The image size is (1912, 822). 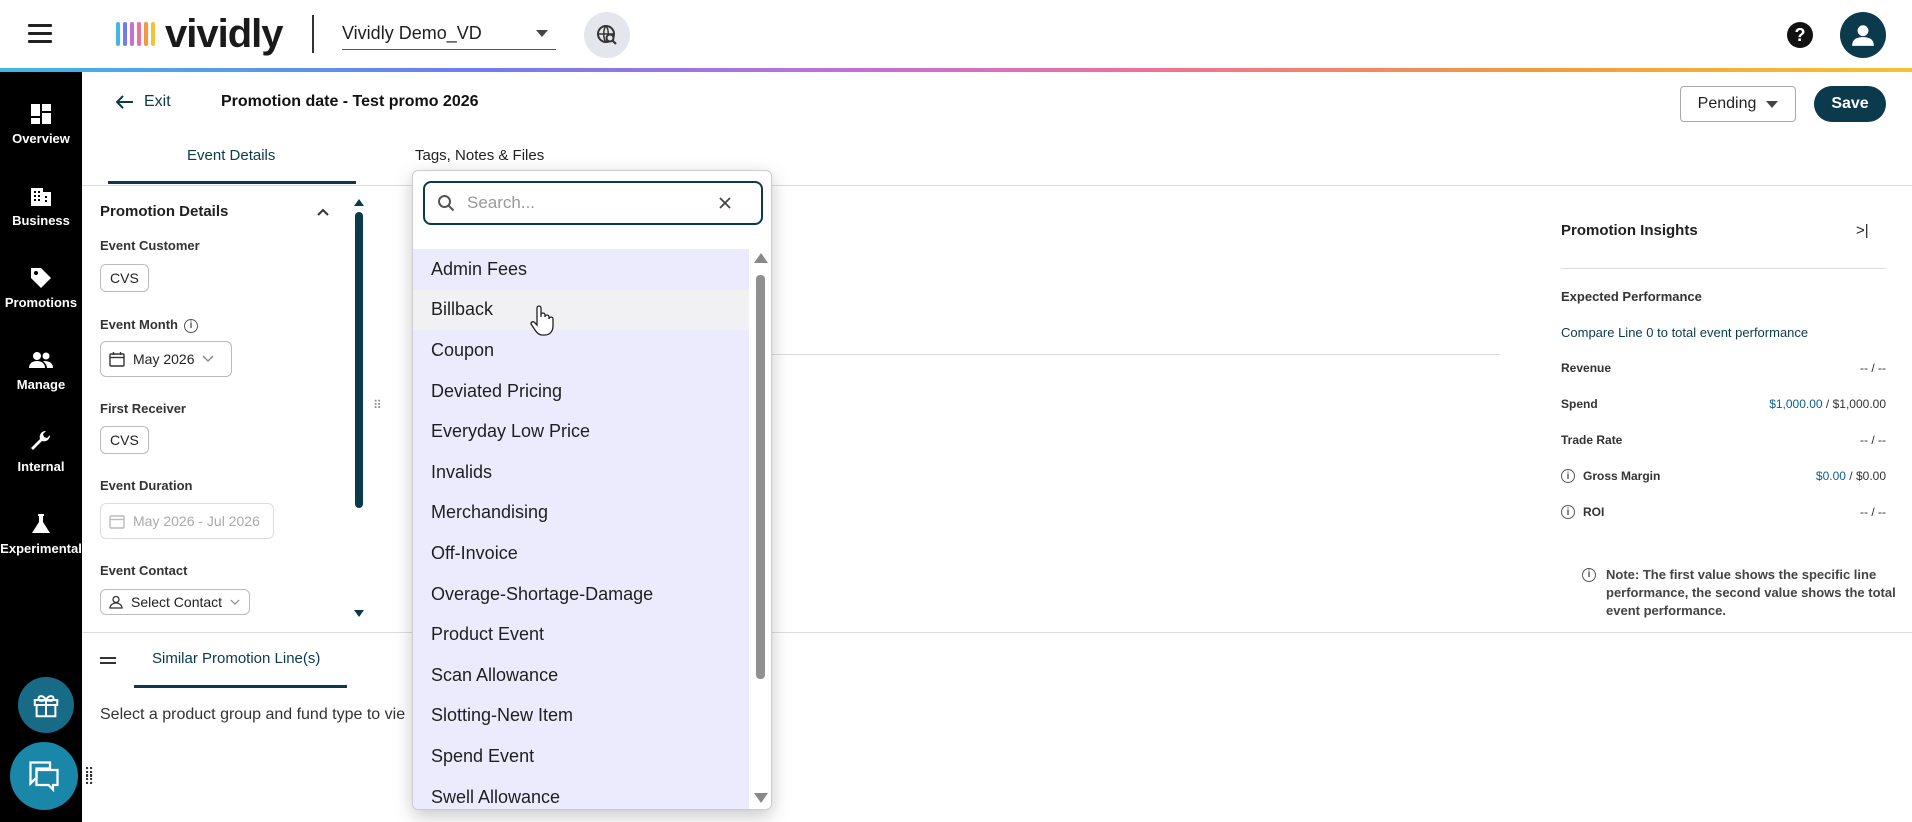 What do you see at coordinates (150, 245) in the screenshot?
I see `event-customer-label: Event Customer` at bounding box center [150, 245].